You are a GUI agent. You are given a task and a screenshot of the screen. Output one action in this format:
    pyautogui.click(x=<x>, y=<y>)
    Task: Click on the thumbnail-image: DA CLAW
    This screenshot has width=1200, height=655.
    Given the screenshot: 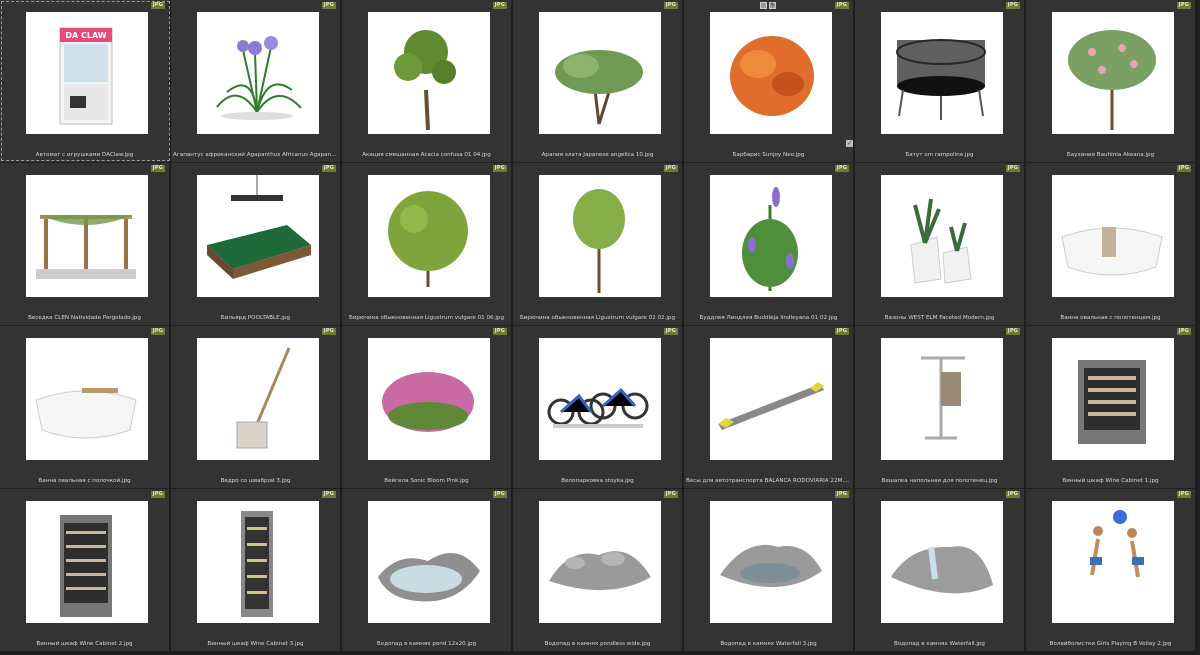 What is the action you would take?
    pyautogui.click(x=87, y=73)
    